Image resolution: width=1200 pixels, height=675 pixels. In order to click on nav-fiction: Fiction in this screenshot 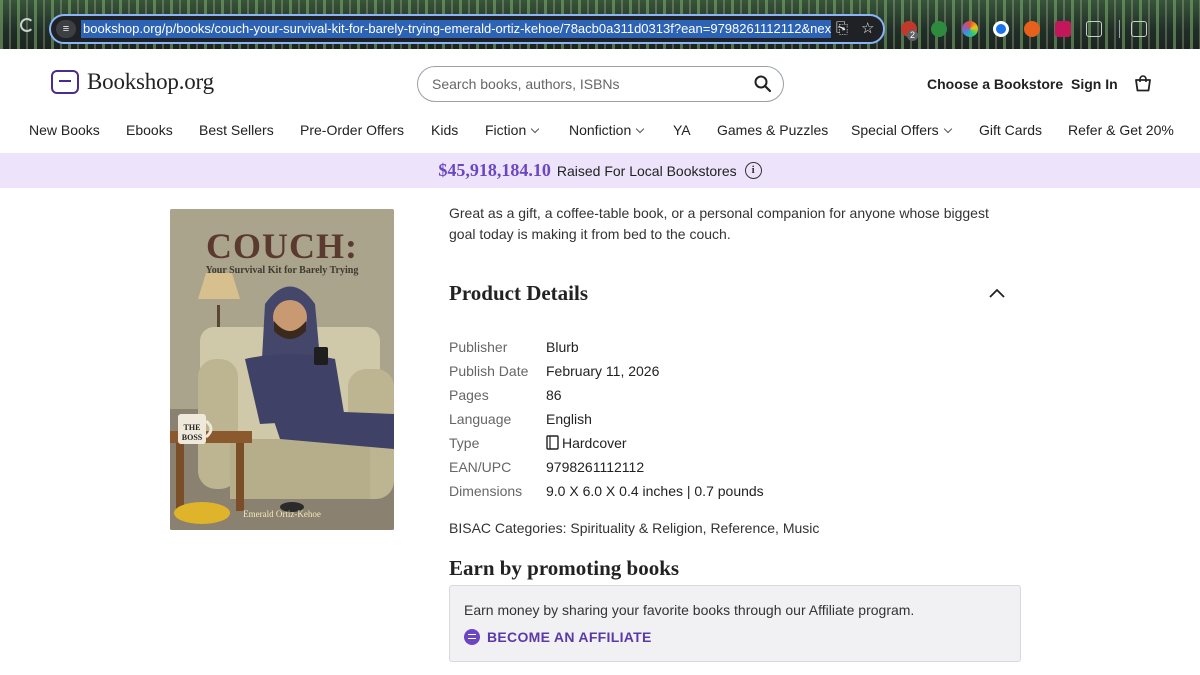, I will do `click(512, 130)`.